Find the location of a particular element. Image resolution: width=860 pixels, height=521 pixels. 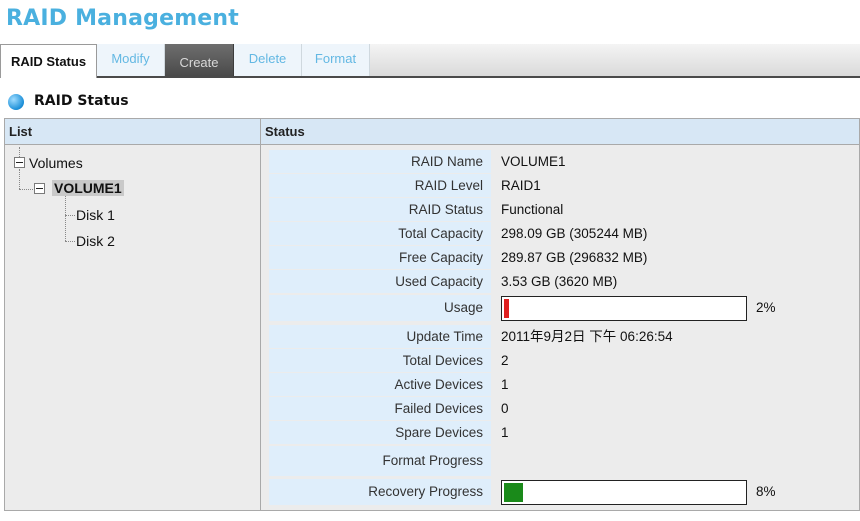

status-row-active-devices: Active Devices 1 is located at coordinates (564, 384).